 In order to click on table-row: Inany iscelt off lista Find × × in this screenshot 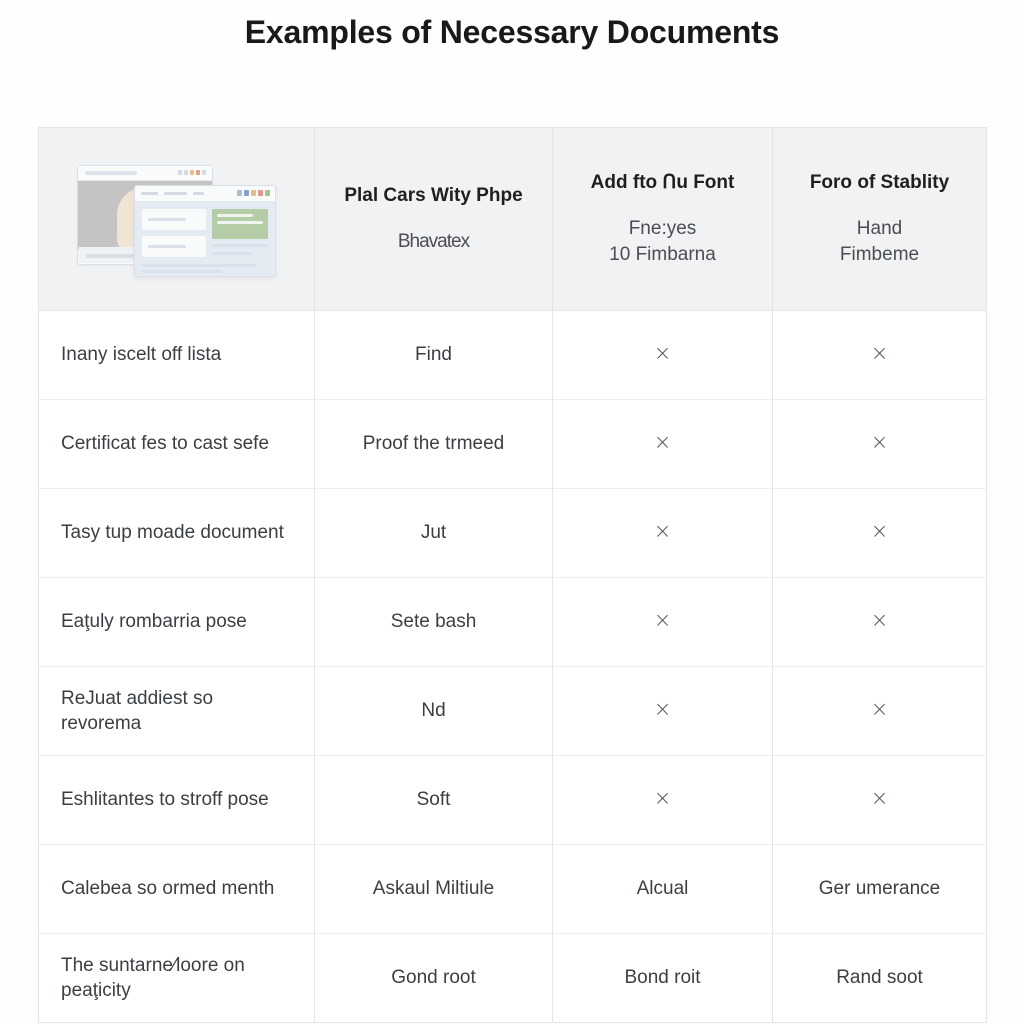, I will do `click(512, 355)`.